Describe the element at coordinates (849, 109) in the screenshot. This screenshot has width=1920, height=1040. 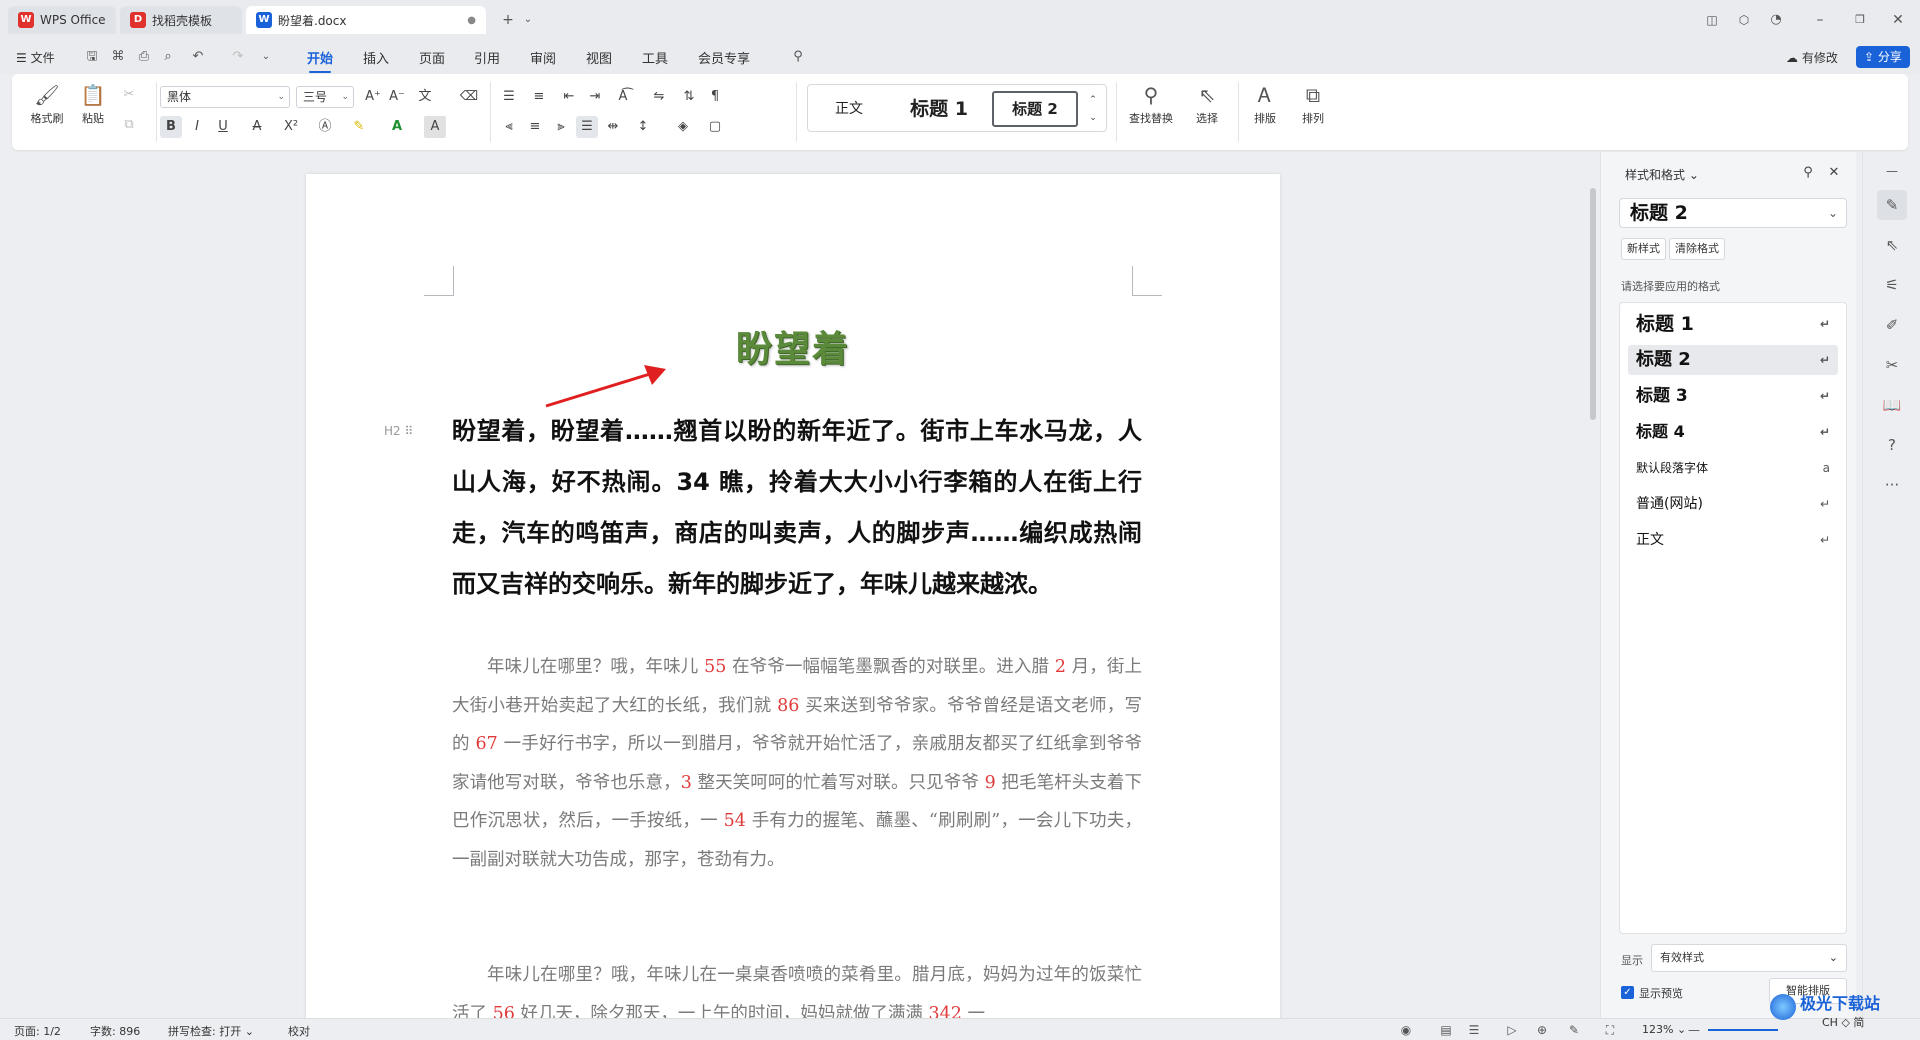
I see `style-normal: 正文` at that location.